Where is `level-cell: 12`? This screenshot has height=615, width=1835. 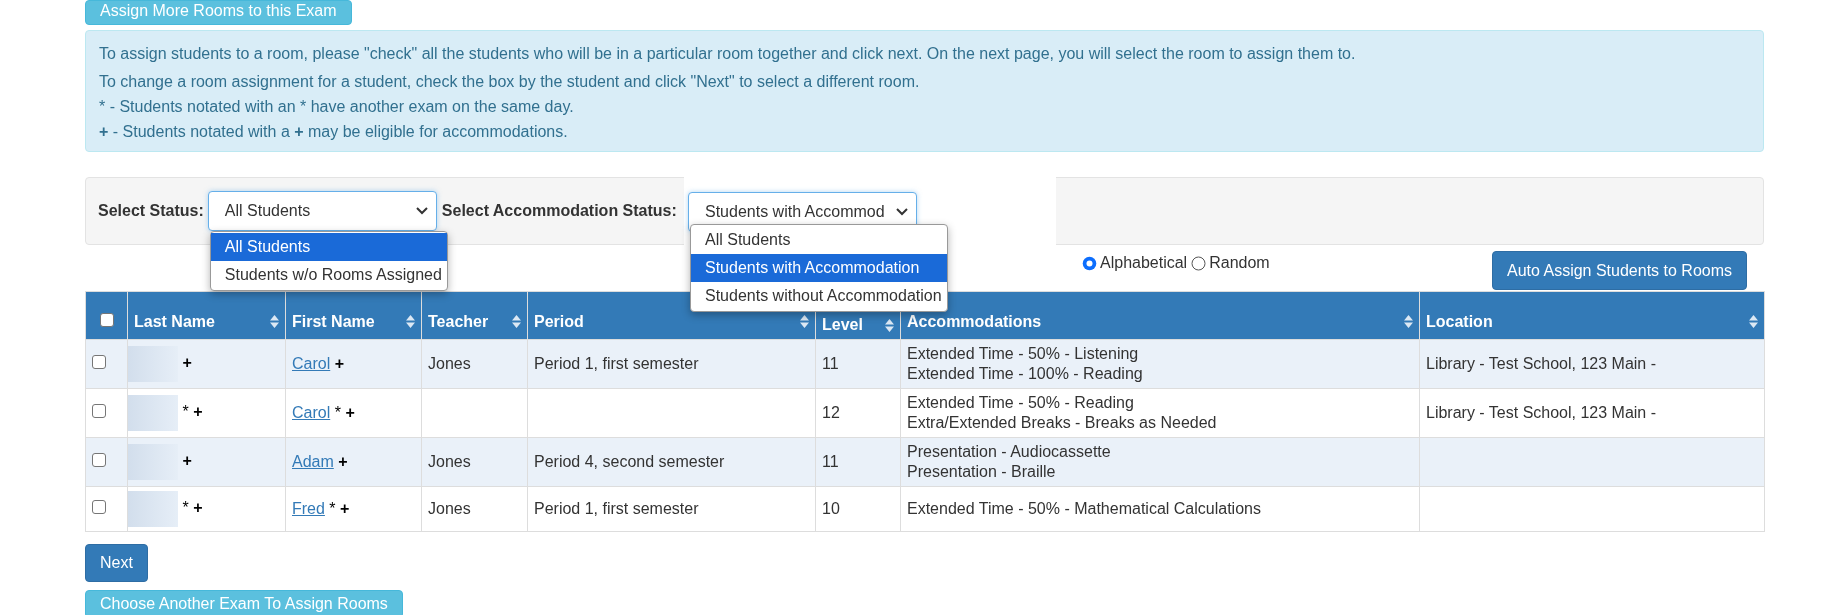
level-cell: 12 is located at coordinates (831, 412).